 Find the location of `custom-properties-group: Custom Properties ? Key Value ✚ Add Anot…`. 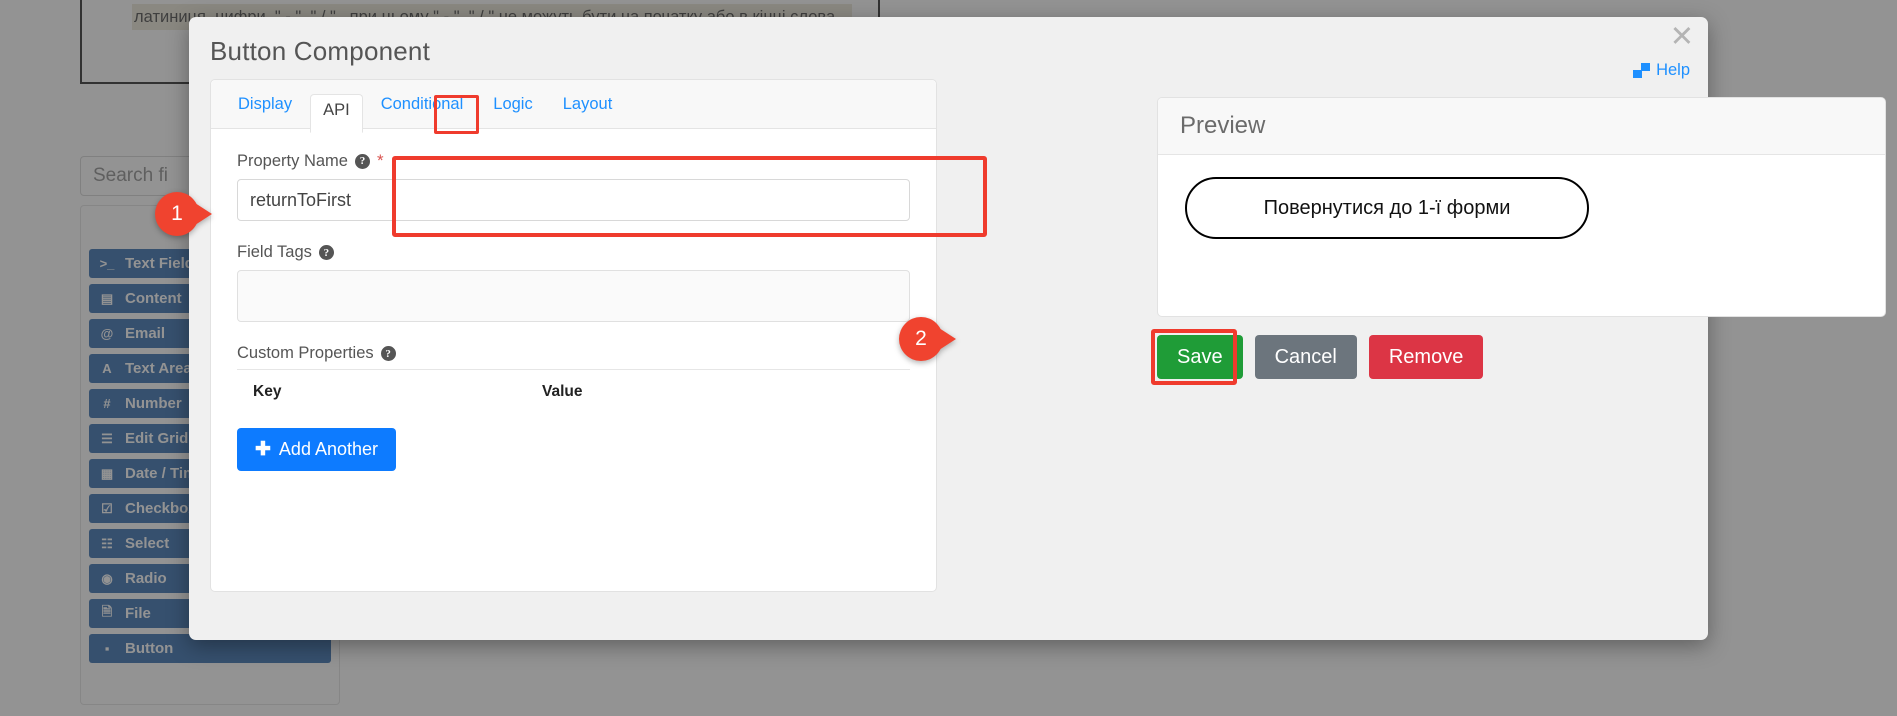

custom-properties-group: Custom Properties ? Key Value ✚ Add Anot… is located at coordinates (573, 407).